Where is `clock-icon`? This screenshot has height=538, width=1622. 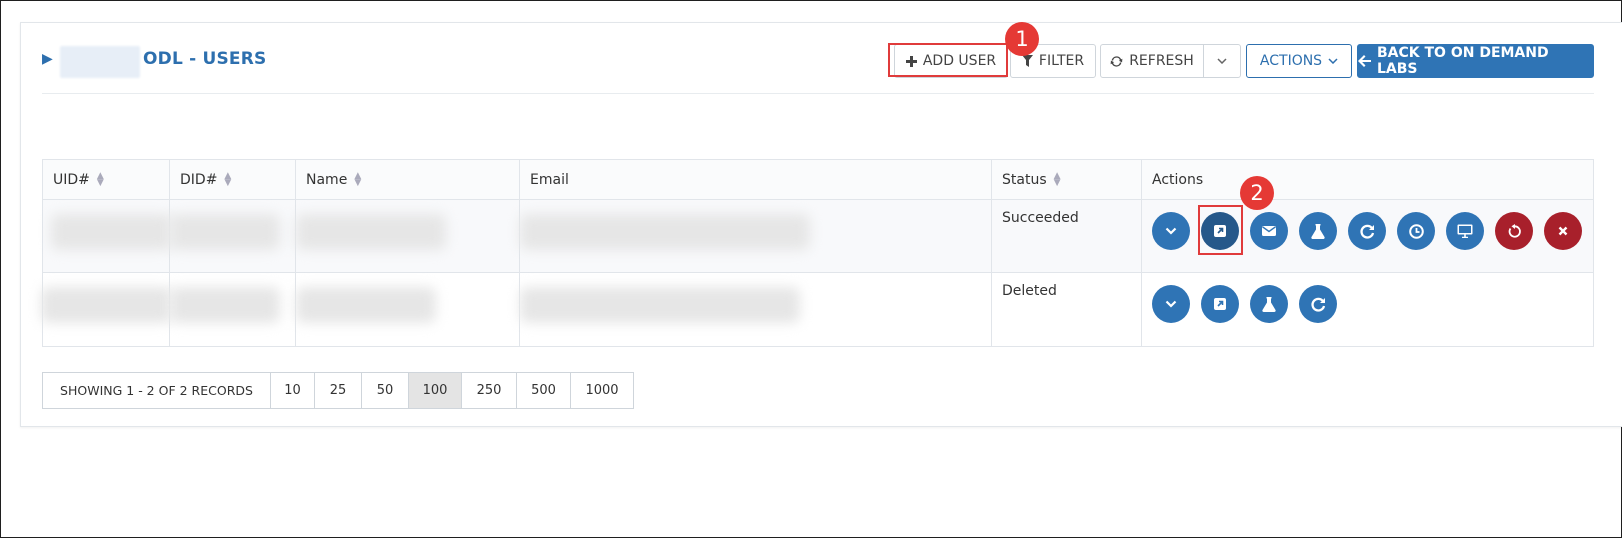 clock-icon is located at coordinates (1416, 231).